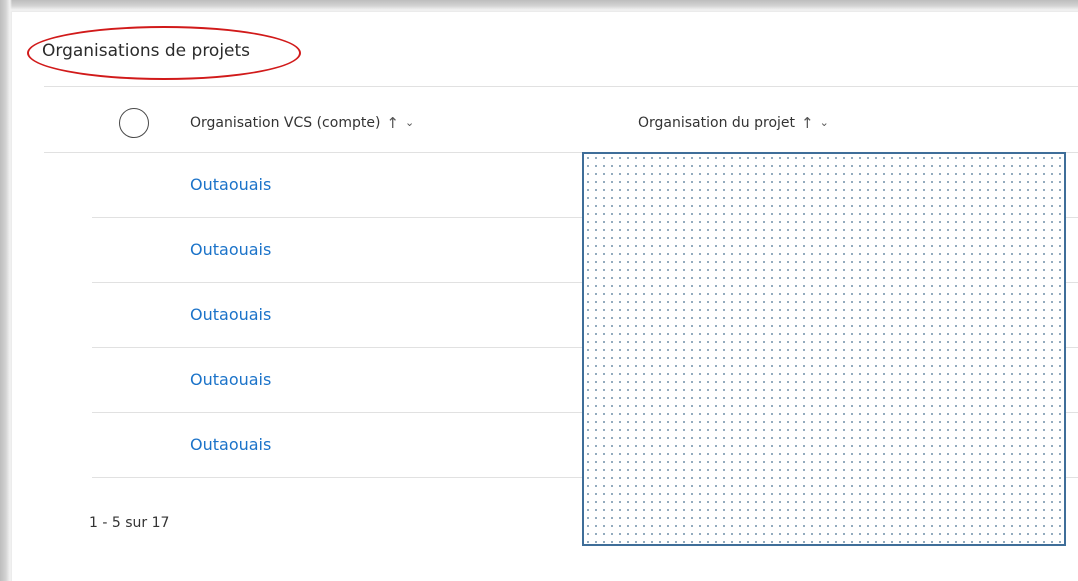 The height and width of the screenshot is (581, 1078). I want to click on column-header-project-org: Organisation du projet ↑ ⌄, so click(733, 123).